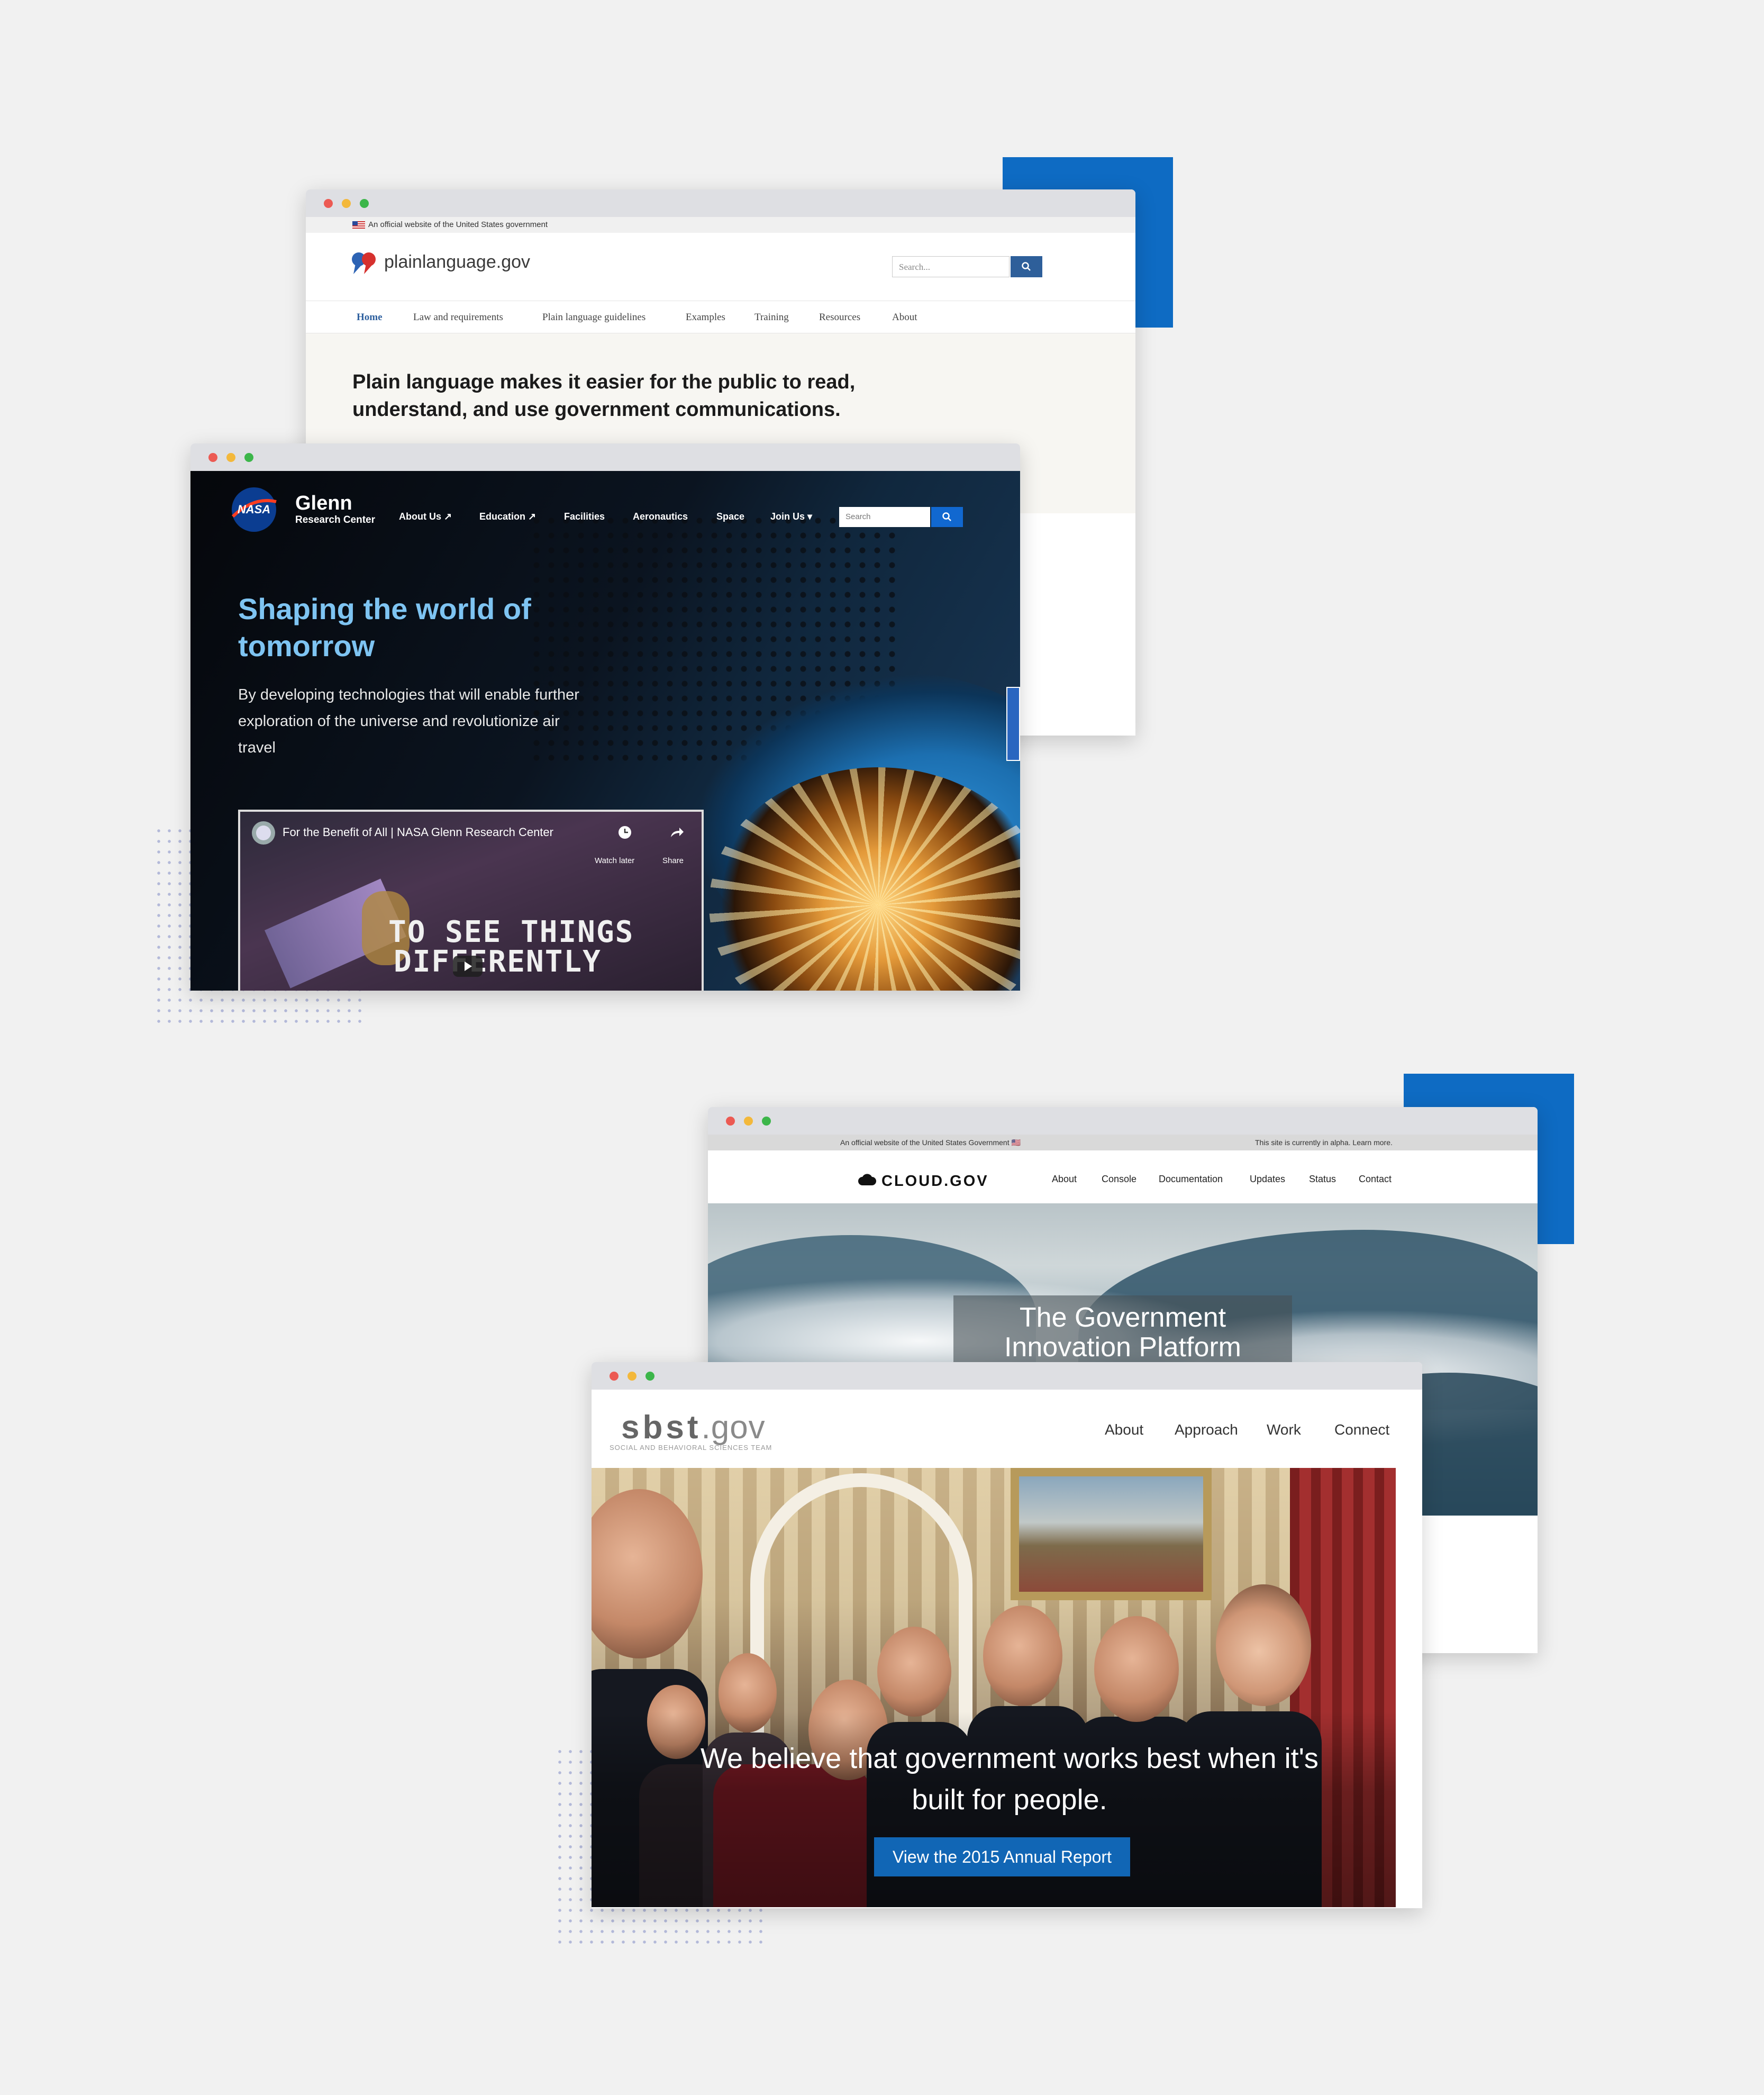  What do you see at coordinates (677, 832) in the screenshot?
I see `share-icon` at bounding box center [677, 832].